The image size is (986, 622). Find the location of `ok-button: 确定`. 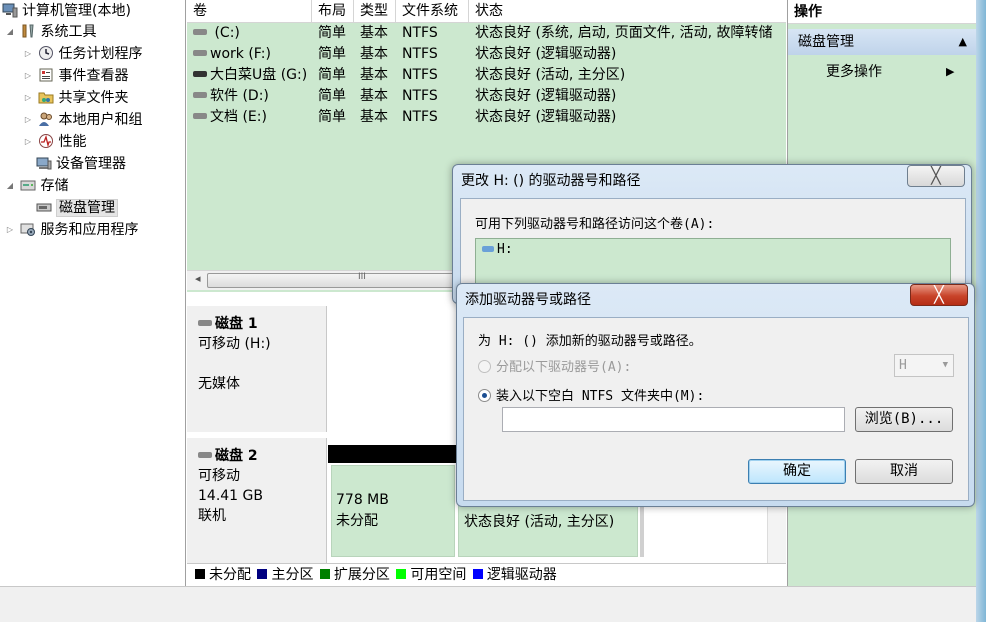

ok-button: 确定 is located at coordinates (797, 471).